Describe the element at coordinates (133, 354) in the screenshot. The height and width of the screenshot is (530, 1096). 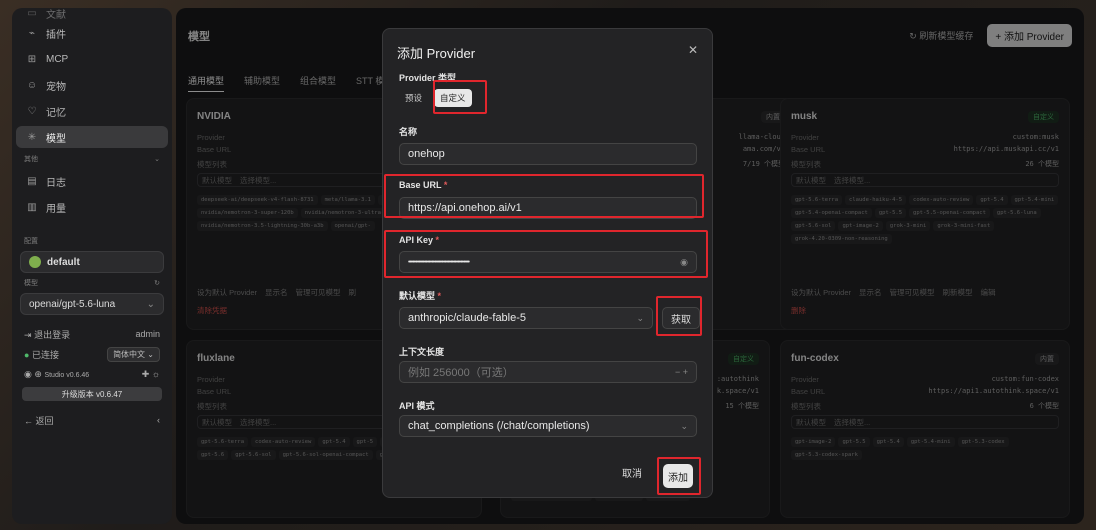
I see `language-select: 简体中文 ⌄` at that location.